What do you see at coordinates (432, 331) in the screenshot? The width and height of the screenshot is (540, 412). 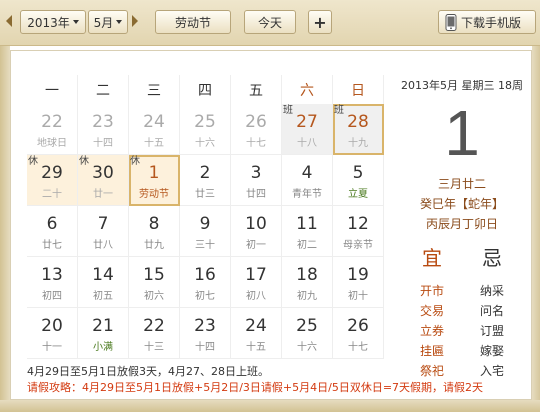 I see `yi-list: 开市 交易 立券 挂匾 祭祀` at bounding box center [432, 331].